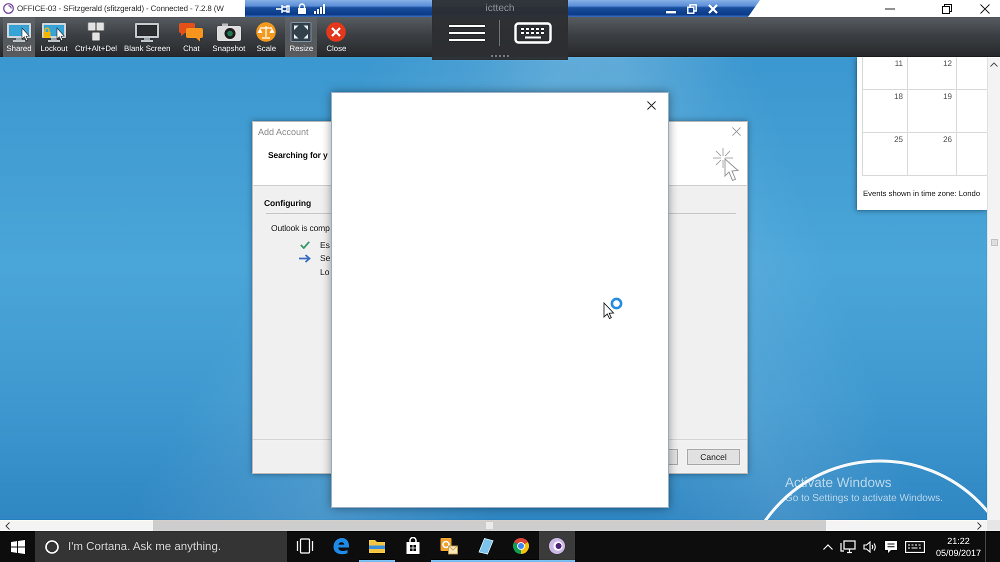 Image resolution: width=1000 pixels, height=562 pixels. I want to click on ring-icon, so click(52, 547).